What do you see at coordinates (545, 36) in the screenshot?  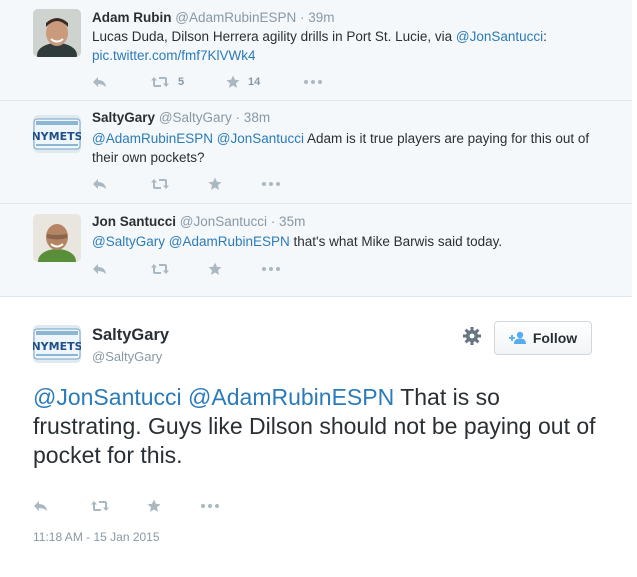 I see `tweet-text-tail: :` at bounding box center [545, 36].